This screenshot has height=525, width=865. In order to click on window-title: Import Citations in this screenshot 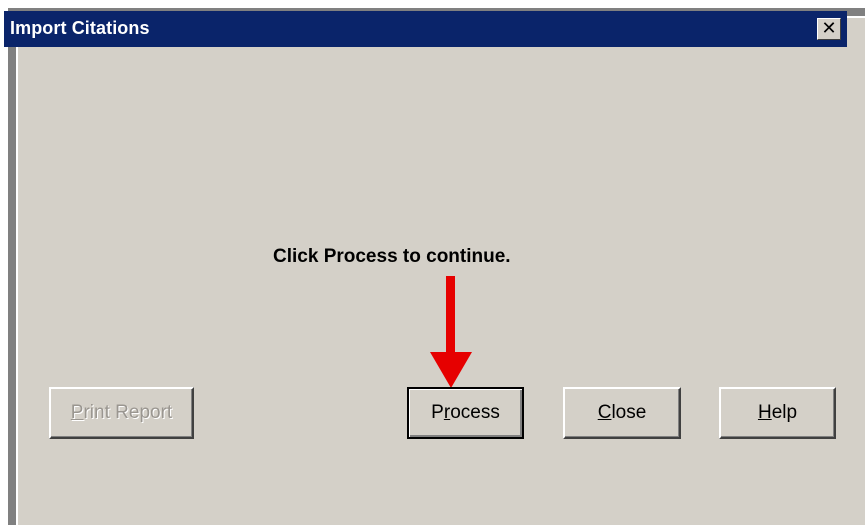, I will do `click(80, 28)`.